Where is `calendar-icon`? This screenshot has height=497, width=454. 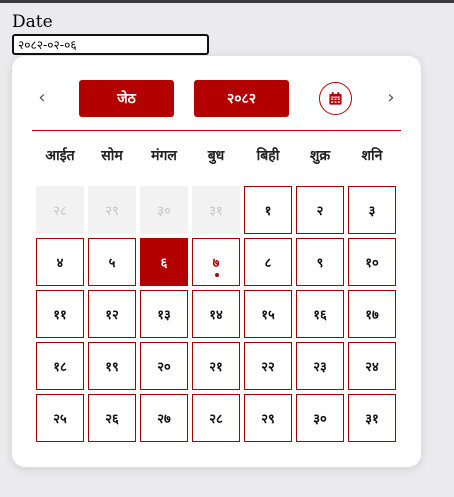
calendar-icon is located at coordinates (335, 98).